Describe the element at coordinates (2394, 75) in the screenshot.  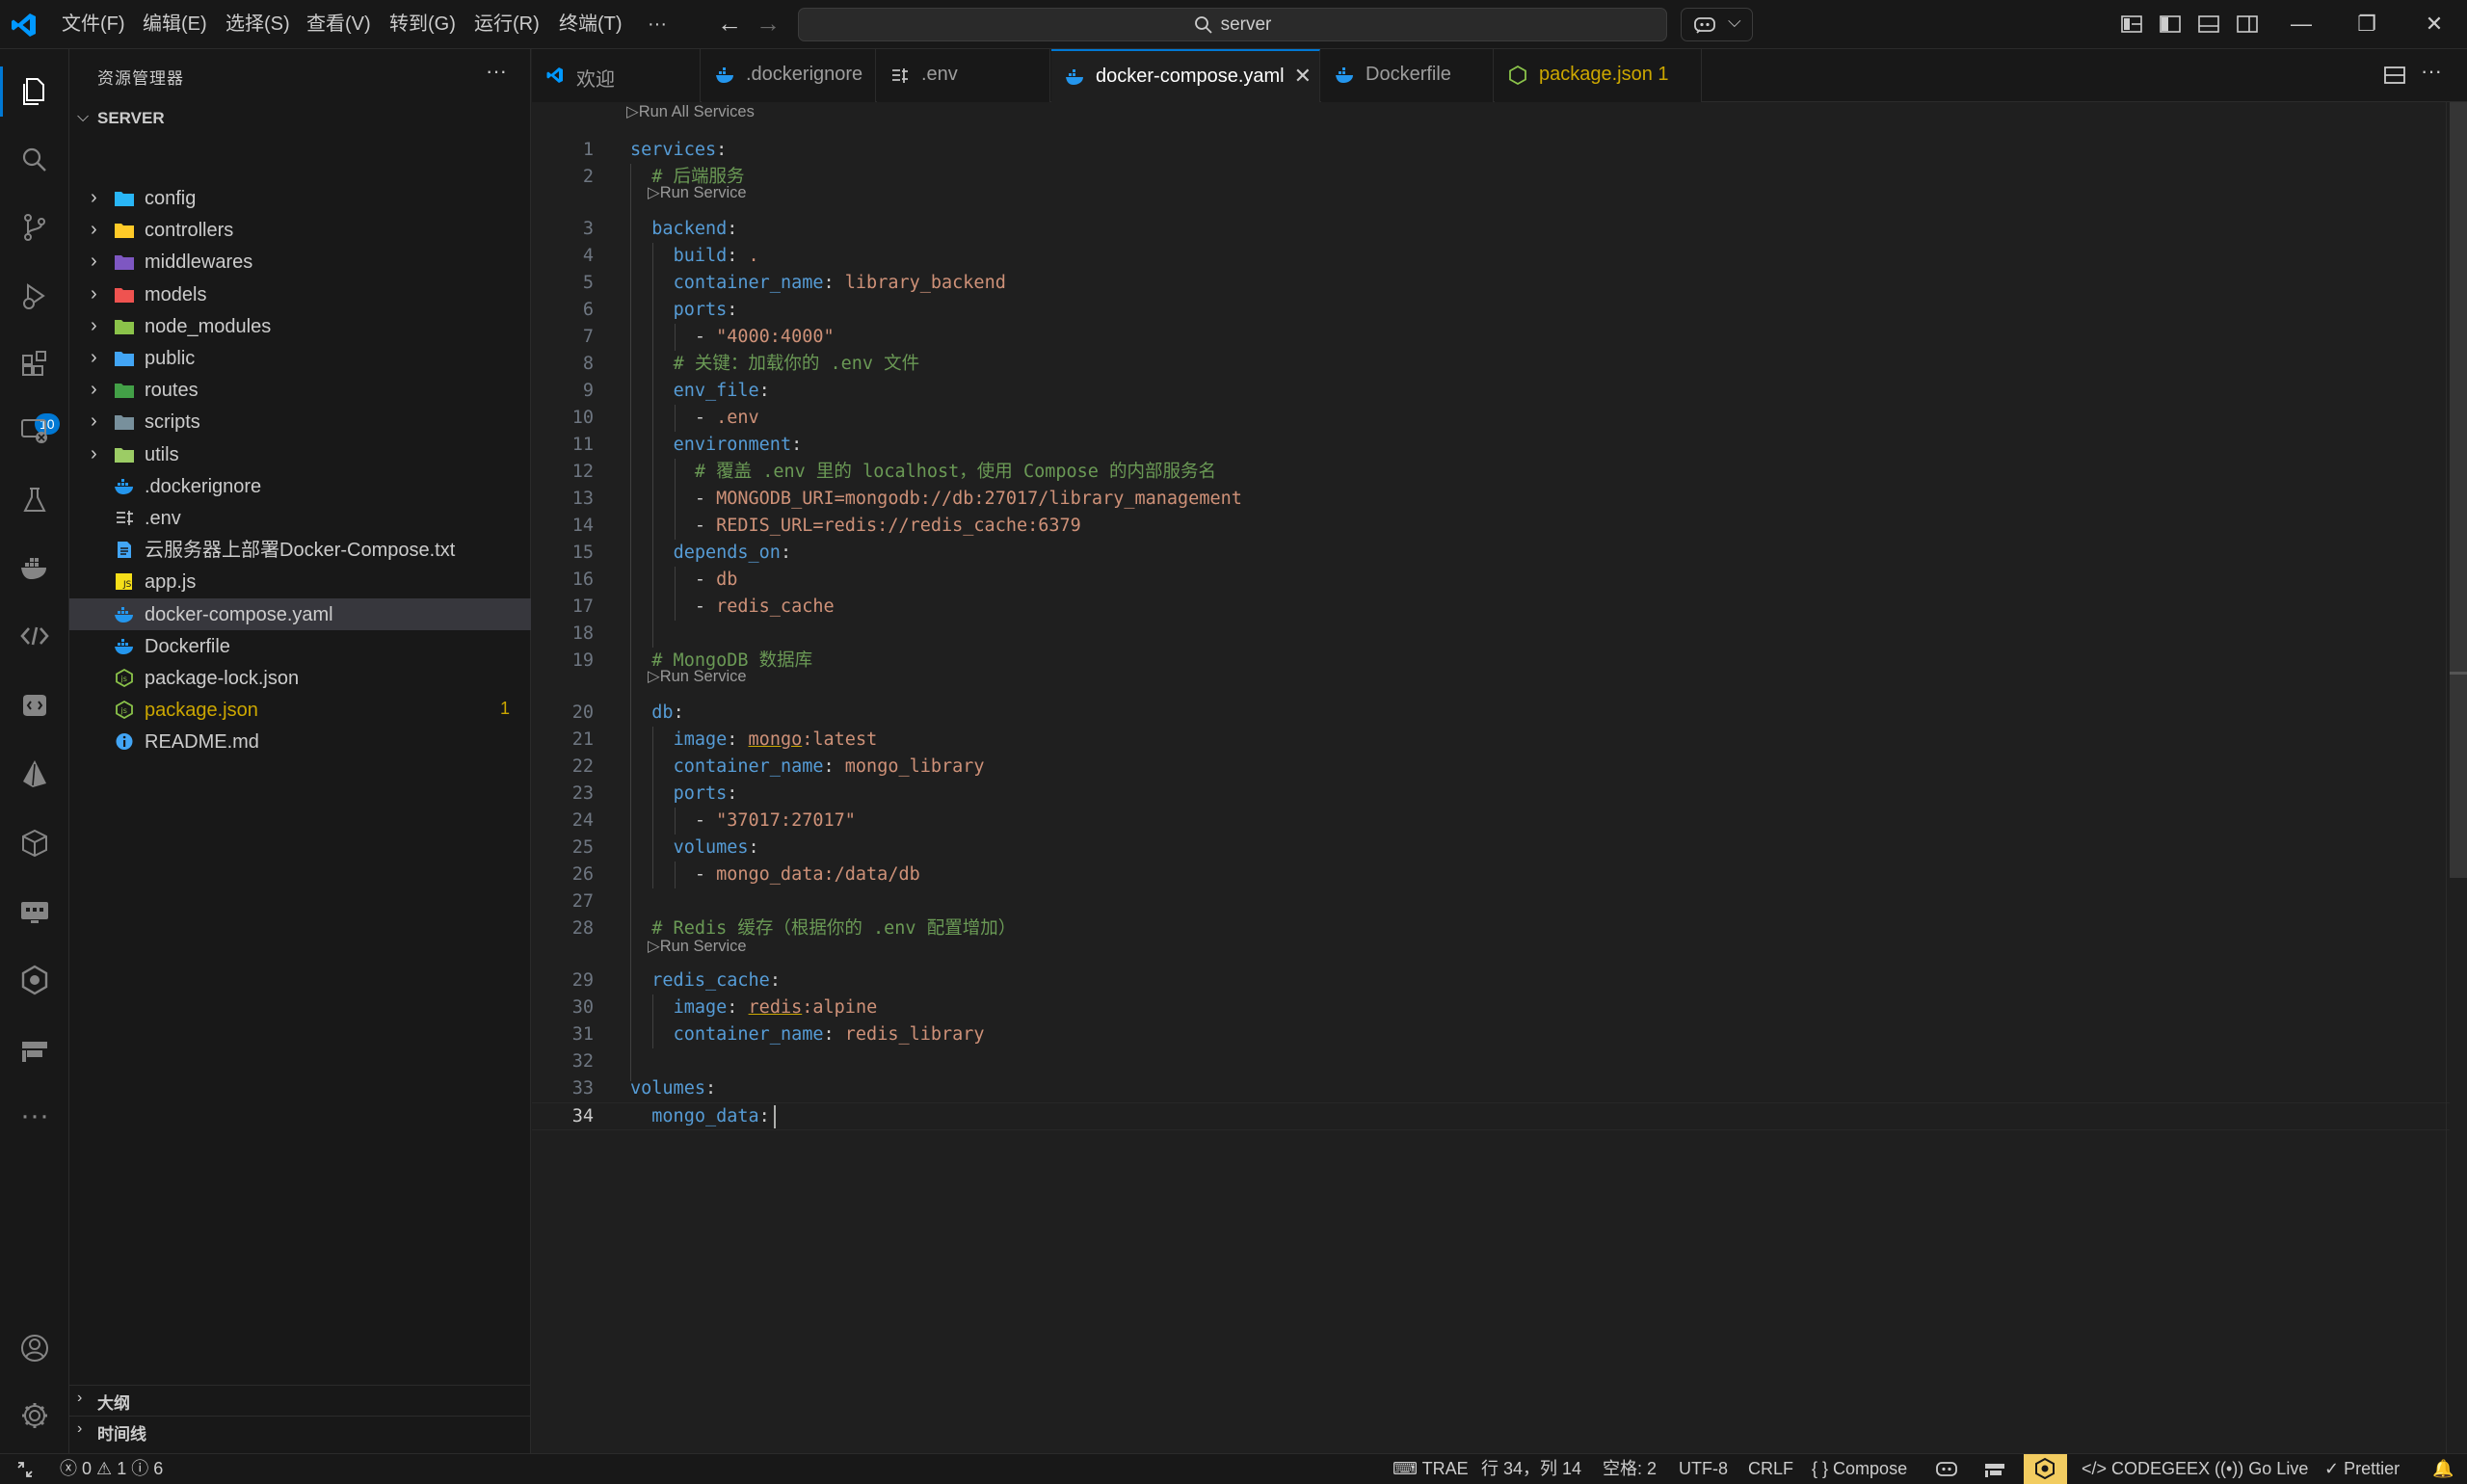
I see `split-editor-icon` at that location.